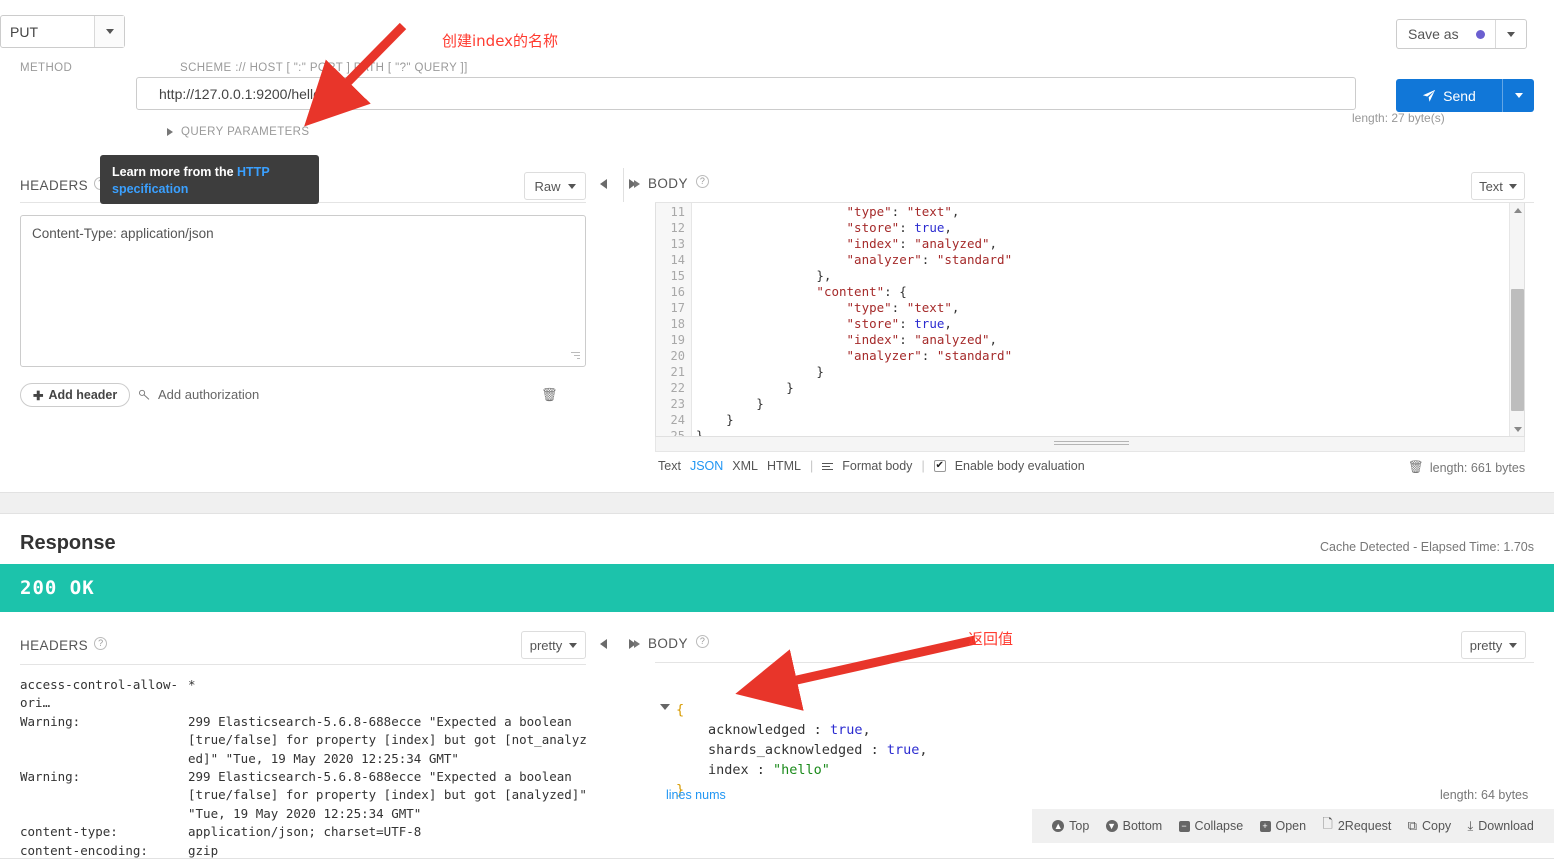 The image size is (1554, 859). What do you see at coordinates (784, 466) in the screenshot?
I see `body-tab-html: HTML` at bounding box center [784, 466].